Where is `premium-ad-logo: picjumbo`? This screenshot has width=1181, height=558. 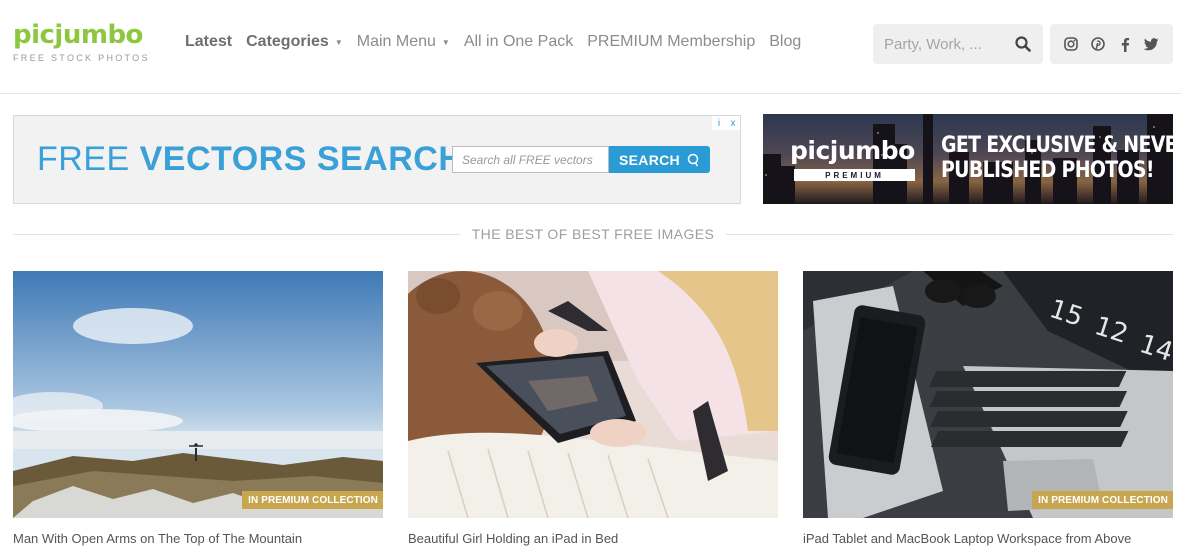 premium-ad-logo: picjumbo is located at coordinates (852, 150).